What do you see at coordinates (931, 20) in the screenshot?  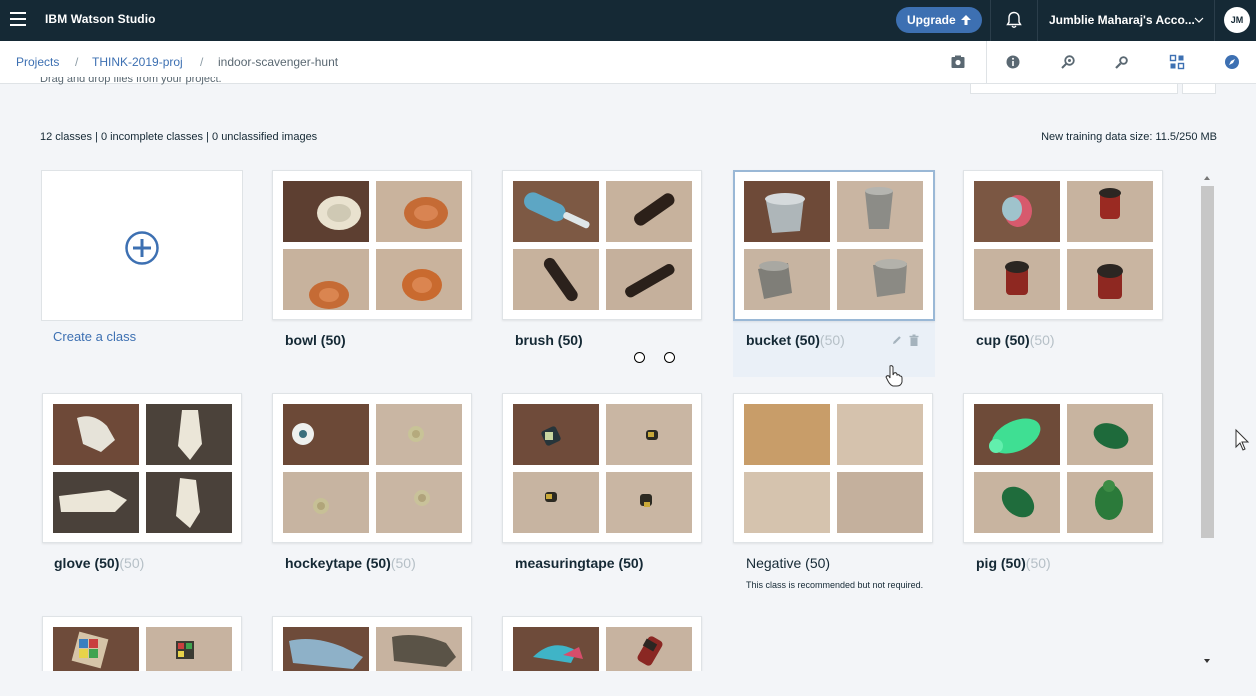 I see `upgrade-label: Upgrade` at bounding box center [931, 20].